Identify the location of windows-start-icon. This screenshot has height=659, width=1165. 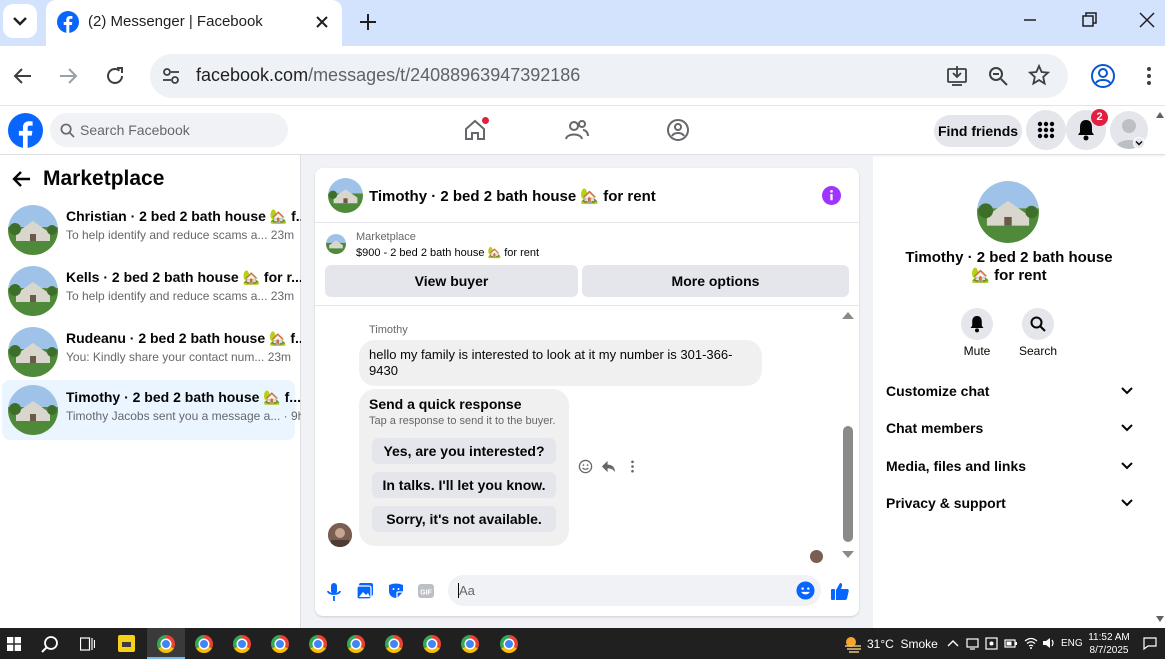
(14, 644).